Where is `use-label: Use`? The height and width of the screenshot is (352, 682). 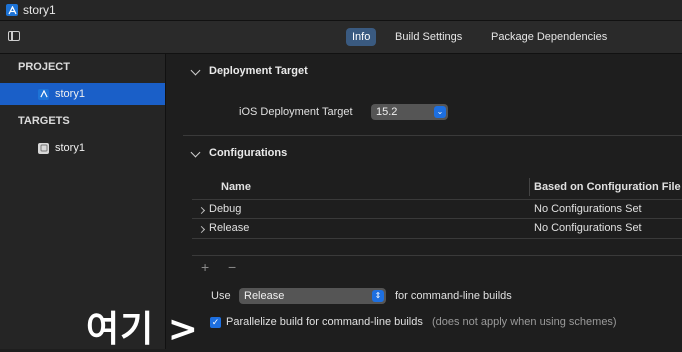 use-label: Use is located at coordinates (221, 296).